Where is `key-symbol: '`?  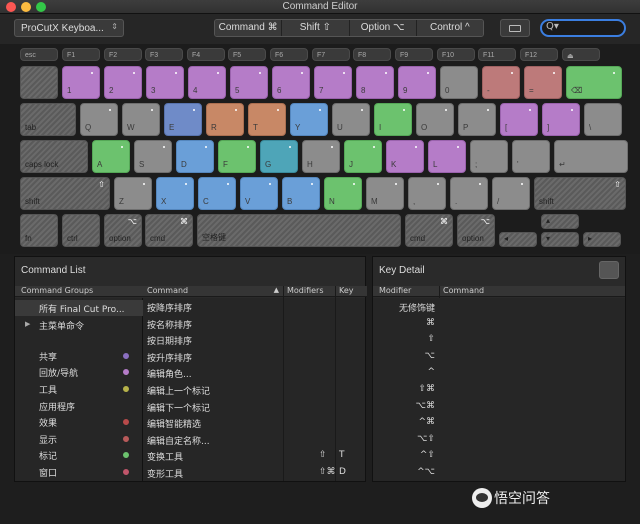
key-symbol: ' is located at coordinates (531, 156).